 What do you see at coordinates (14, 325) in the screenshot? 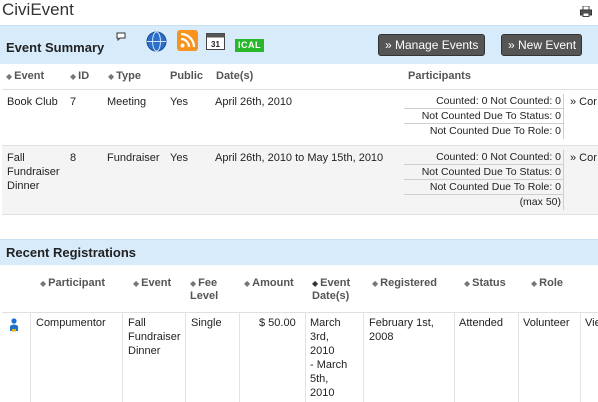
I see `user-icon` at bounding box center [14, 325].